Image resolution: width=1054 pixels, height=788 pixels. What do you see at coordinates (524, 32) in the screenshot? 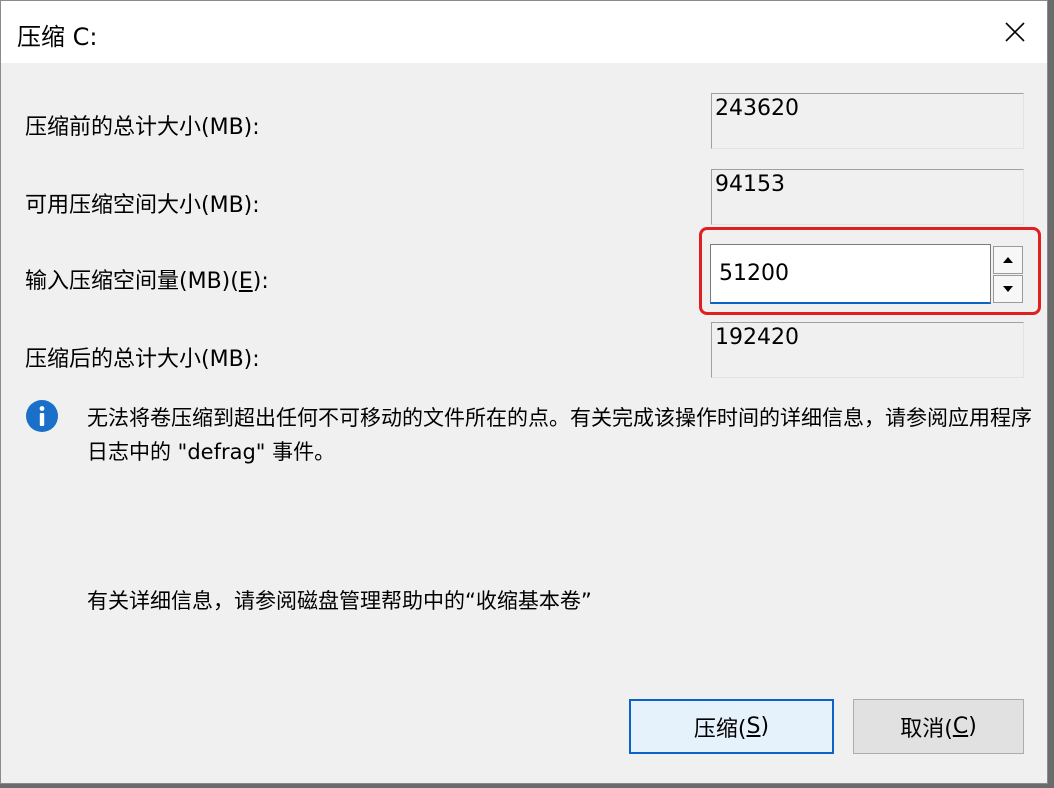
I see `title-bar: 压缩 C:` at bounding box center [524, 32].